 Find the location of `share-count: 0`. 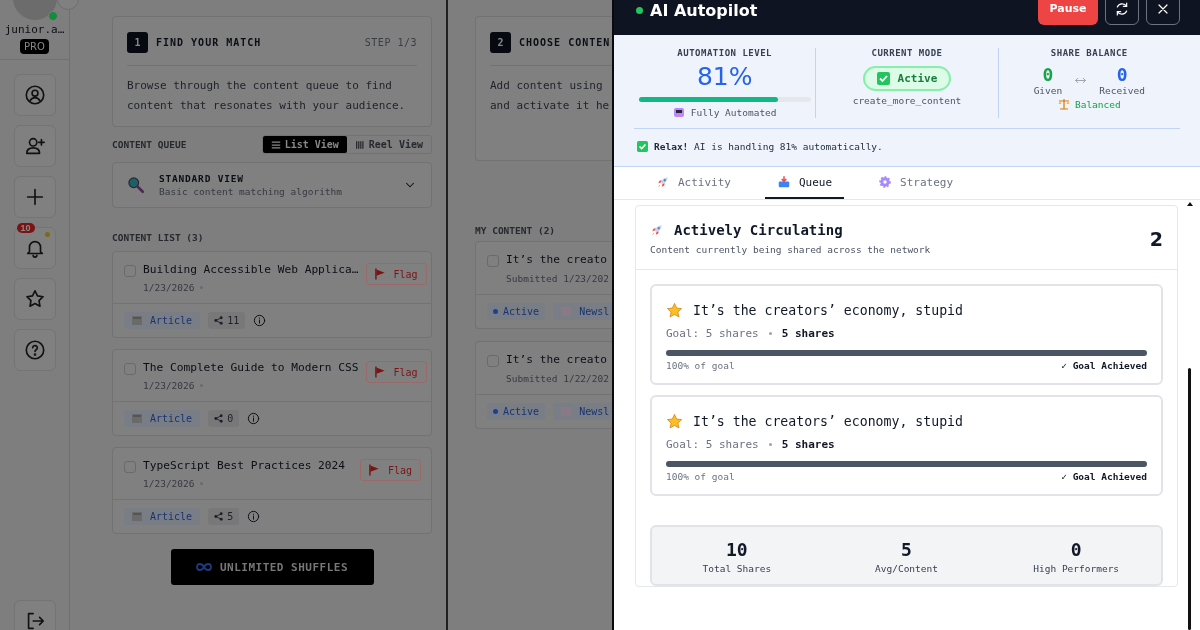

share-count: 0 is located at coordinates (224, 418).